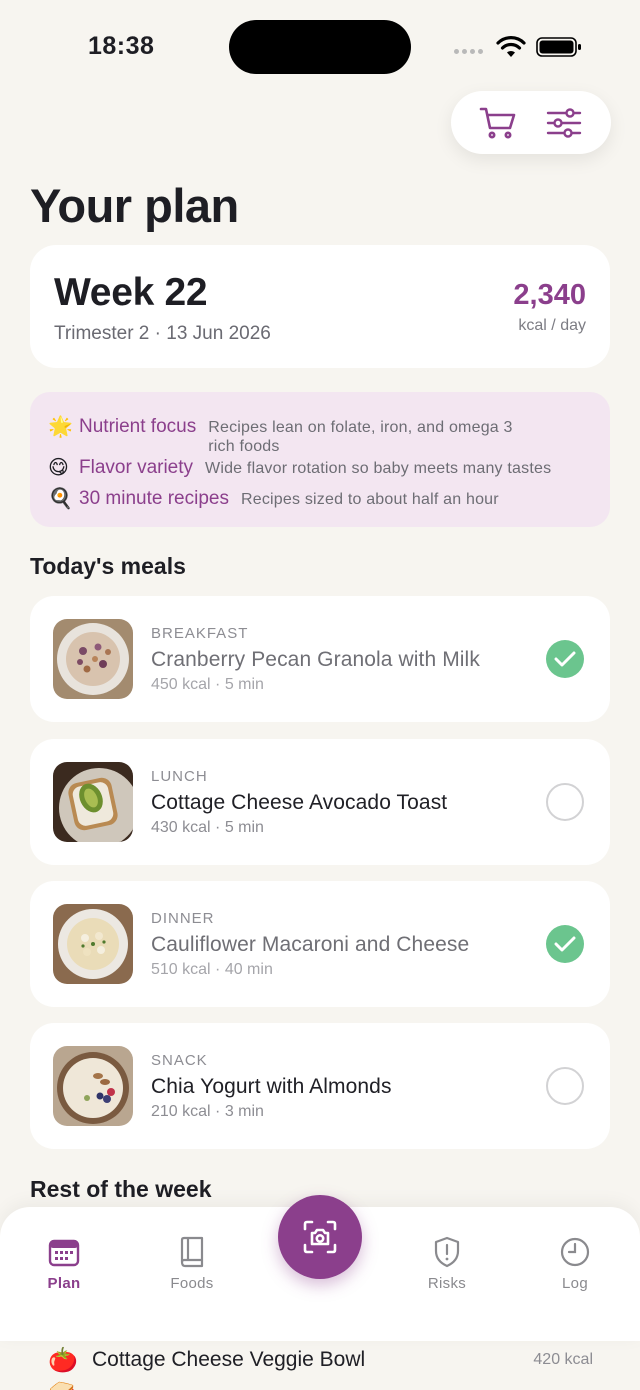 This screenshot has height=1390, width=640. I want to click on daily-kcal-value: 2,340, so click(549, 295).